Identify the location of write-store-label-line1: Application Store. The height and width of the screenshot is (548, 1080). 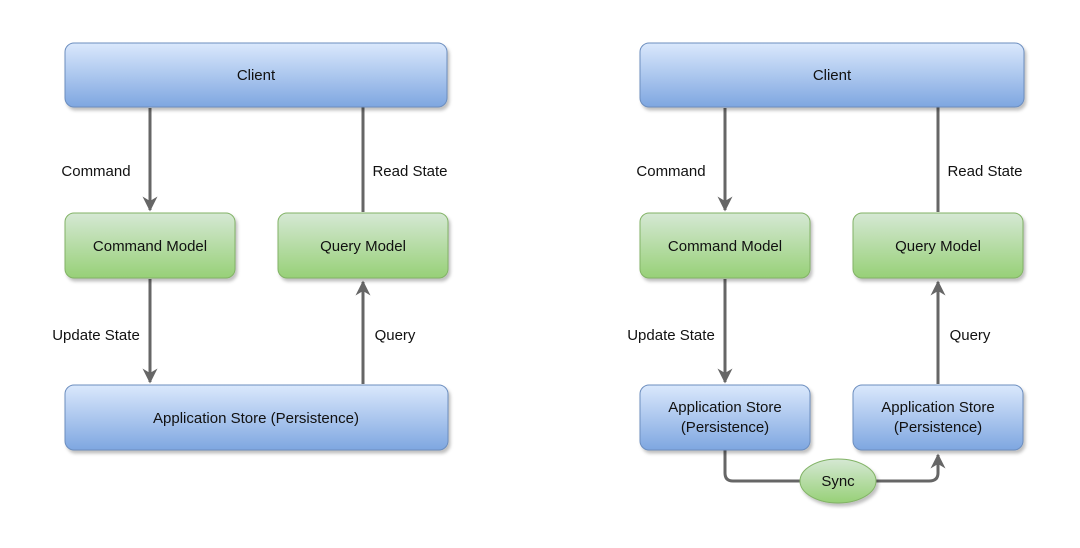
(724, 407).